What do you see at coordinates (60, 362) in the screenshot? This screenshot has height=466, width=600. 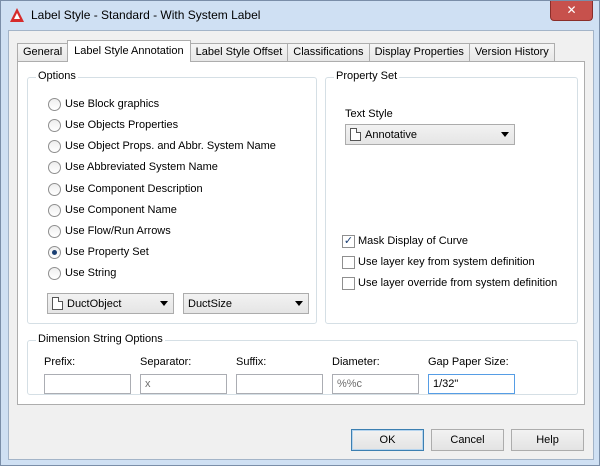 I see `prefix-label: Prefix:` at bounding box center [60, 362].